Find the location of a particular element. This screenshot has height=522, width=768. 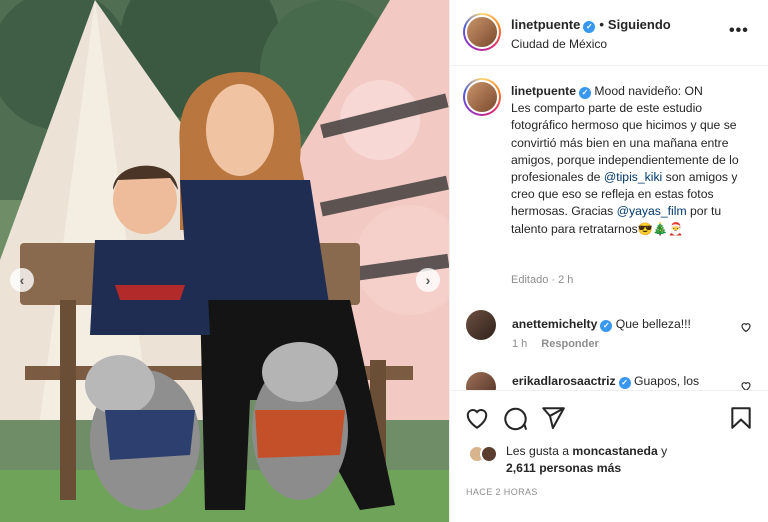

edited-label: Editado is located at coordinates (530, 280).